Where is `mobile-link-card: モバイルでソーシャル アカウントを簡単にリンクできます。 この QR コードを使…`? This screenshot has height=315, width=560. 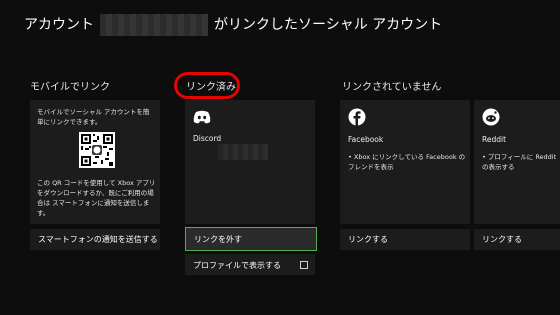 mobile-link-card: モバイルでソーシャル アカウントを簡単にリンクできます。 この QR コードを使… is located at coordinates (95, 162).